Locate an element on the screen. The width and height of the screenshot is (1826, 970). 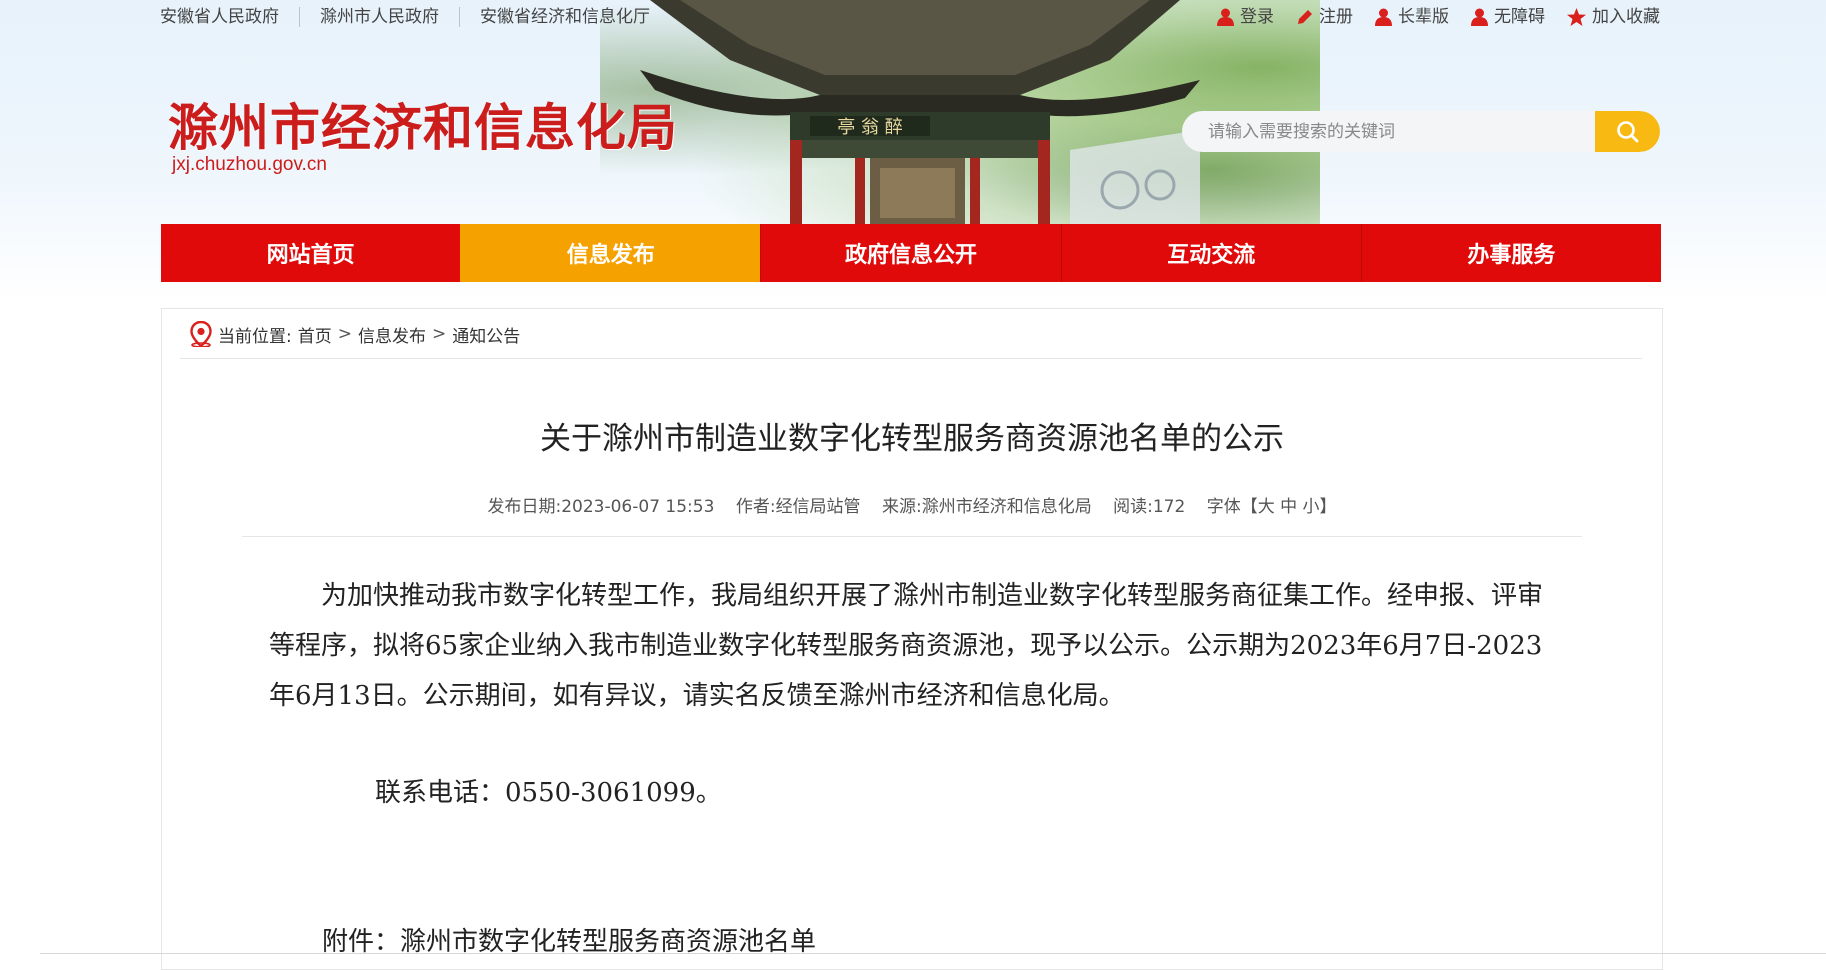
breadcrumb-home: 首页 is located at coordinates (315, 334).